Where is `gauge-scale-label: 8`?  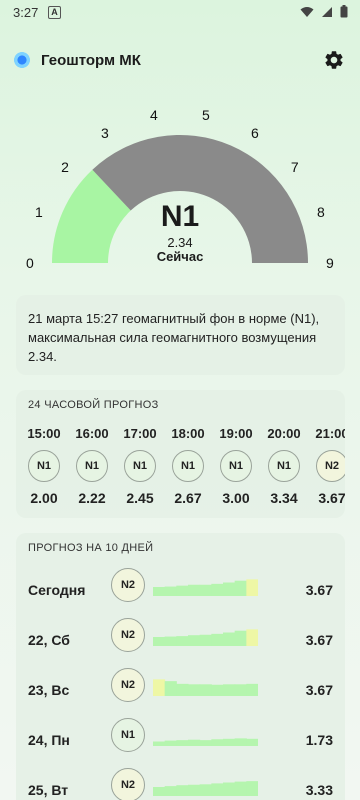
gauge-scale-label: 8 is located at coordinates (320, 211).